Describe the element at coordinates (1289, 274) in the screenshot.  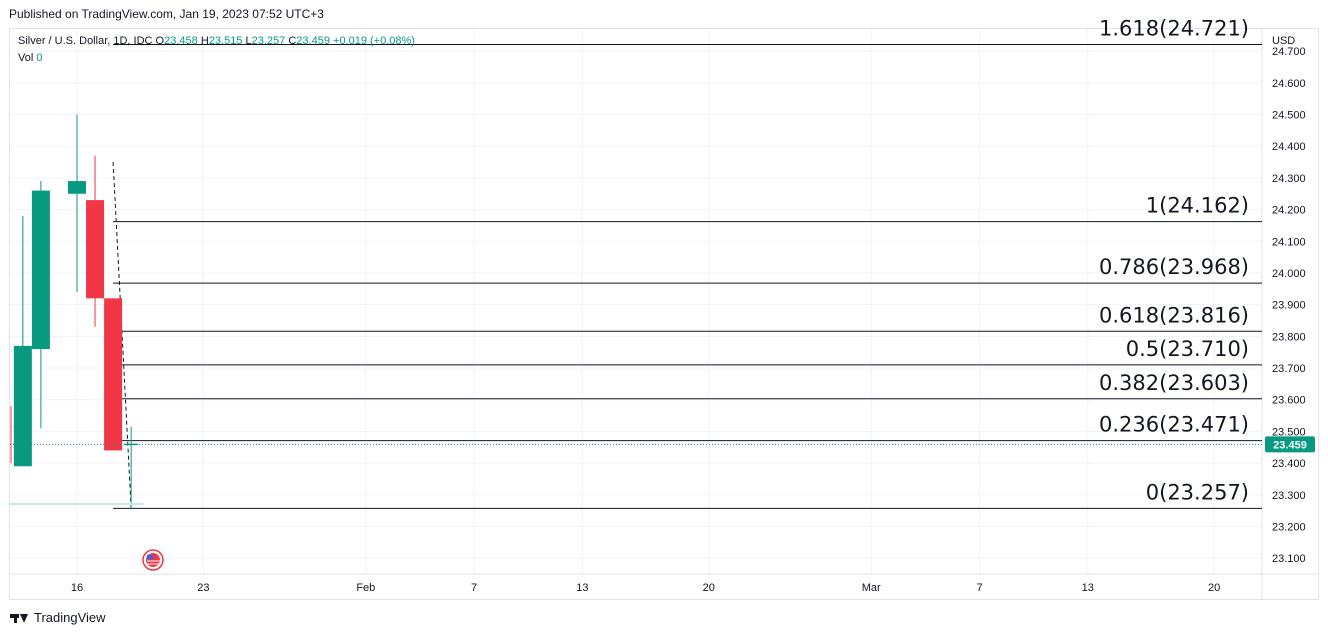
I see `price-tick-label: 24.000` at that location.